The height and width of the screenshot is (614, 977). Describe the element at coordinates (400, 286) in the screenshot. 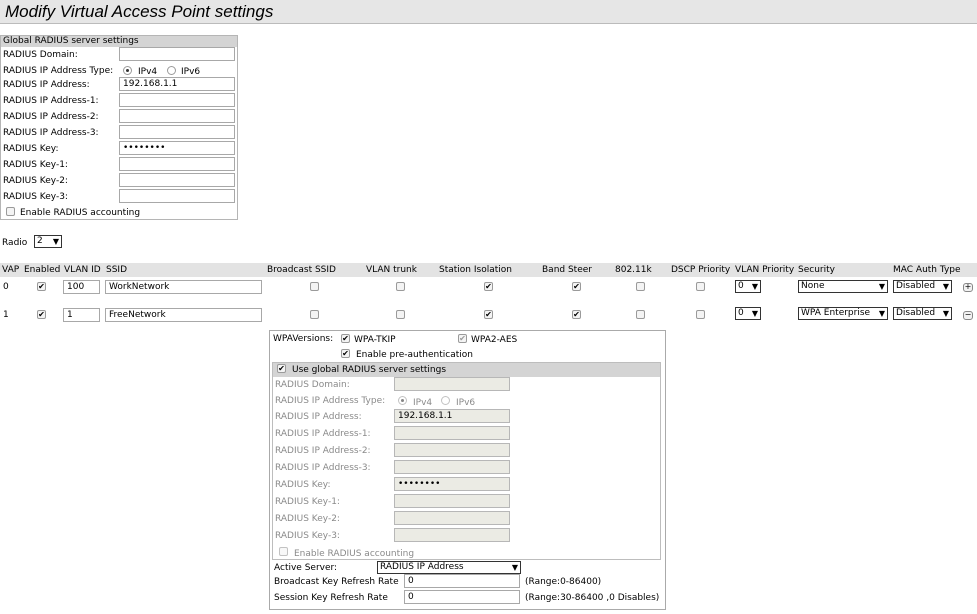

I see `row0-trunk-checkbox` at that location.